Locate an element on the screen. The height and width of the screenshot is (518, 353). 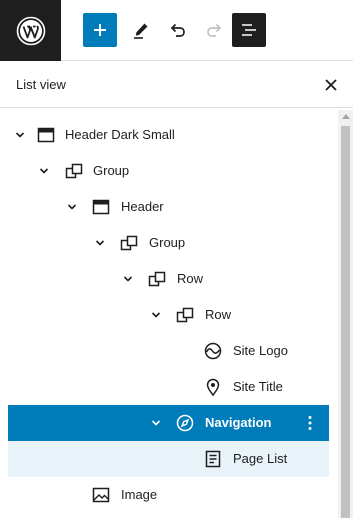
list-view-icon is located at coordinates (249, 30).